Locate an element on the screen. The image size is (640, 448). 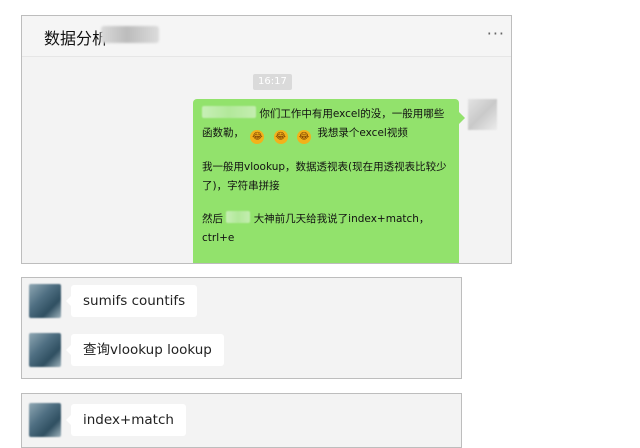
reply-row: sumifs countifs is located at coordinates (241, 302).